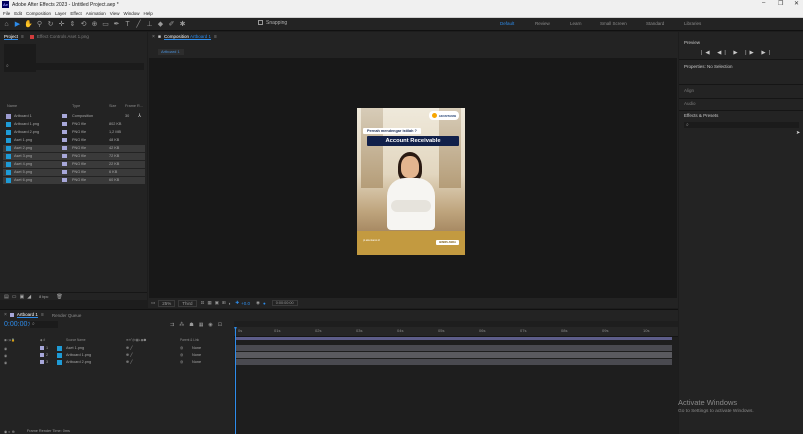  I want to click on col-source-name: Source Name, so click(76, 340).